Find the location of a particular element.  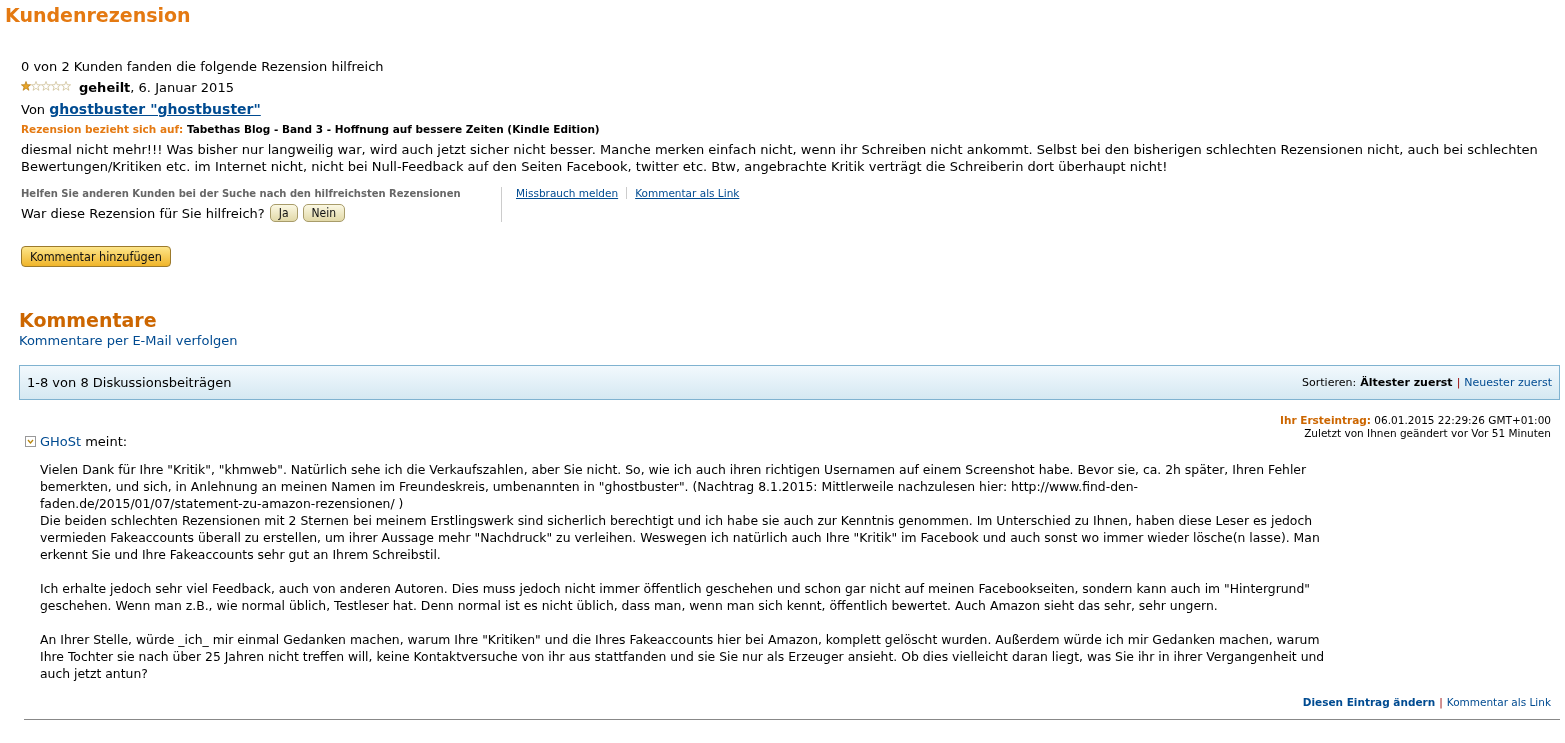

refers-label: Rezension bezieht sich auf: is located at coordinates (102, 129).